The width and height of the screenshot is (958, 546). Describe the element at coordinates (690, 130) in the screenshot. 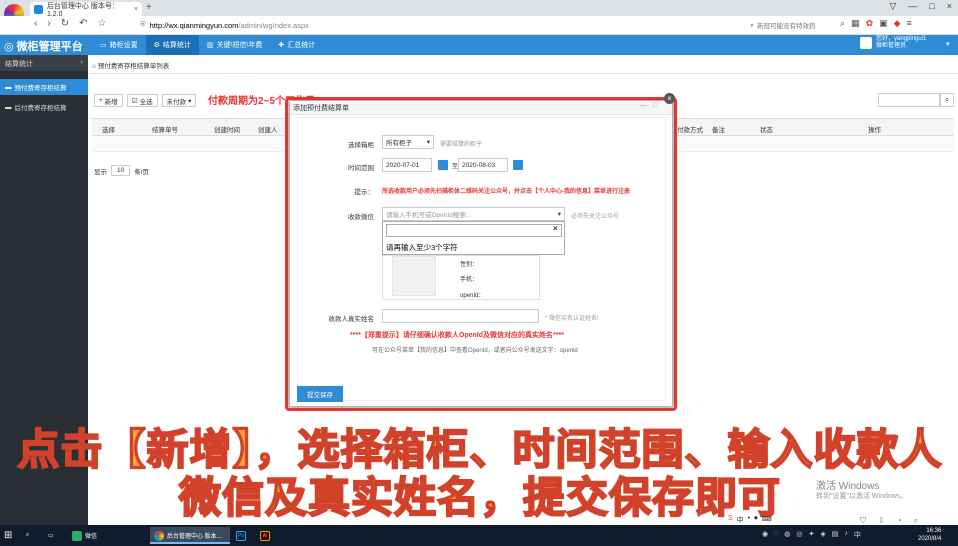

I see `column-header: 付款方式` at that location.